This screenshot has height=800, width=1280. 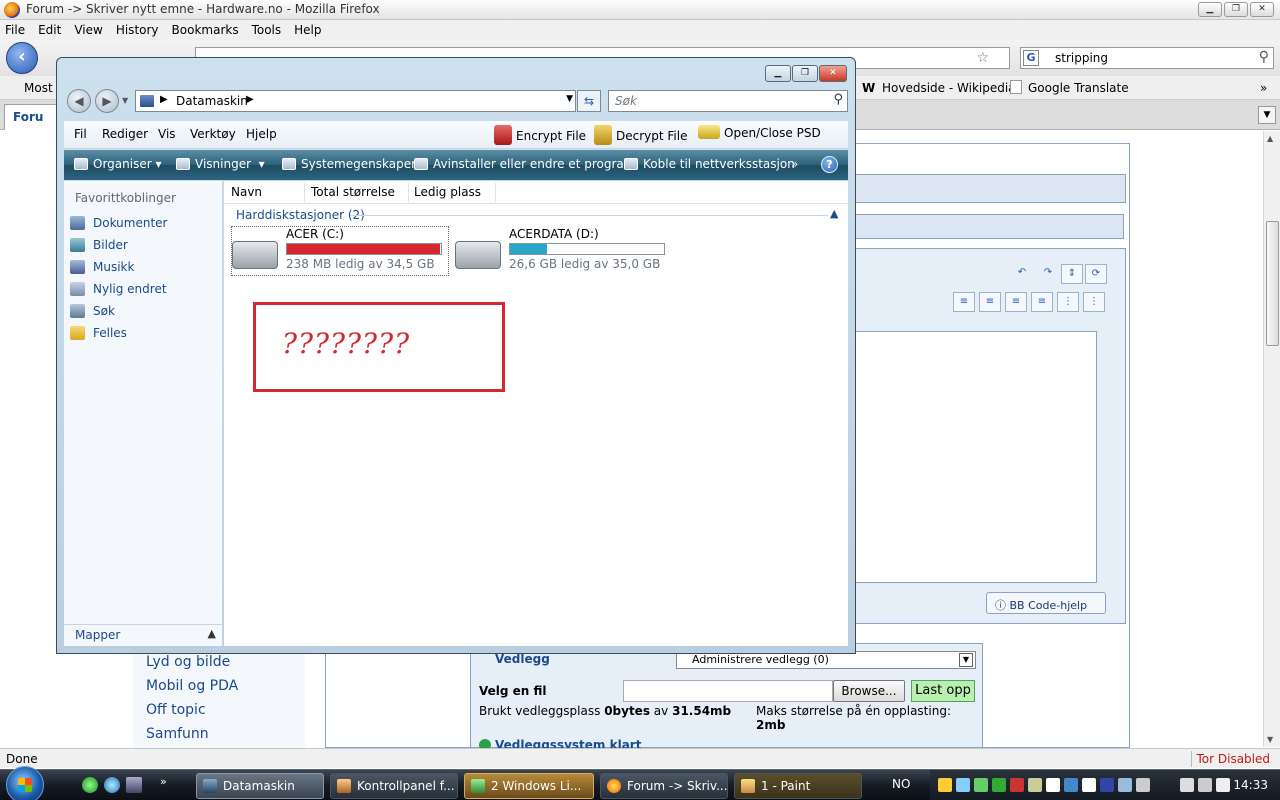 What do you see at coordinates (1081, 58) in the screenshot?
I see `web-search-input: stripping` at bounding box center [1081, 58].